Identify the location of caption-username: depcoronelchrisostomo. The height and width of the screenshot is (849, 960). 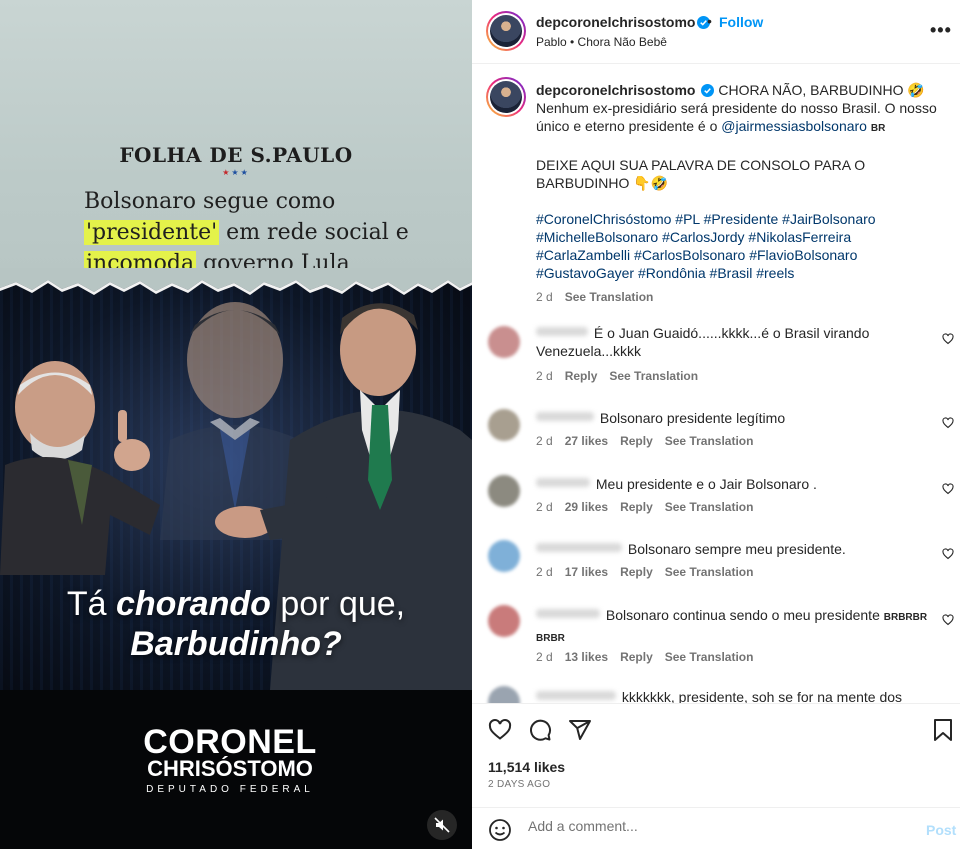
(615, 90).